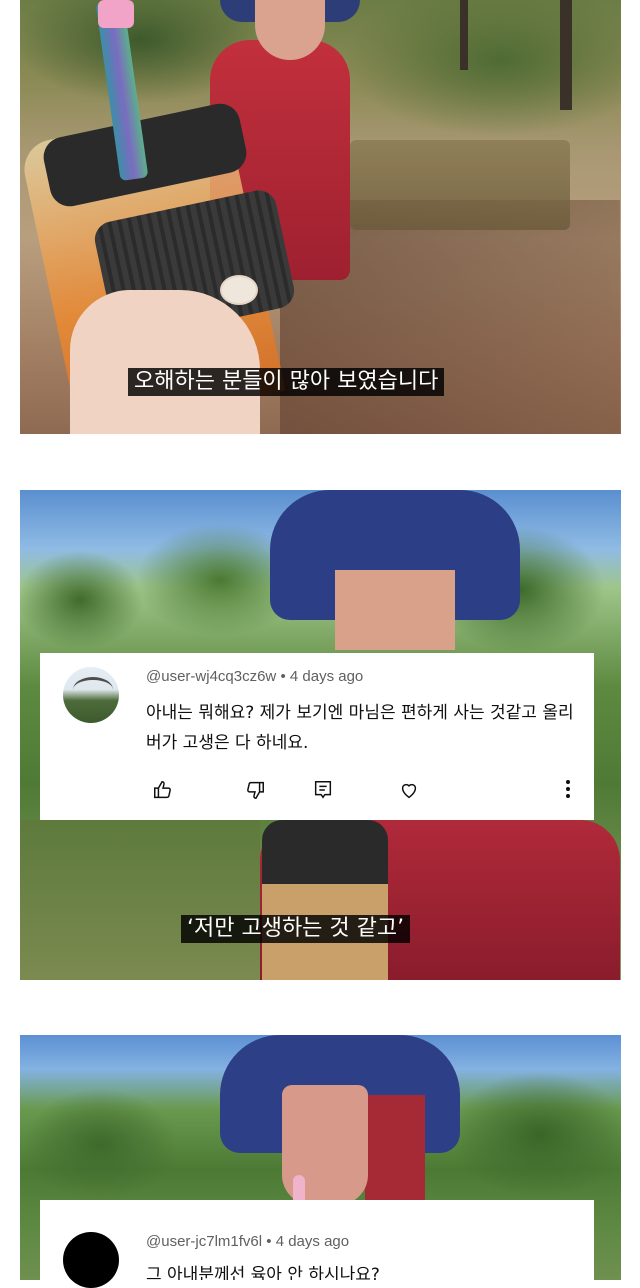 This screenshot has width=640, height=1288. I want to click on reply-icon, so click(324, 791).